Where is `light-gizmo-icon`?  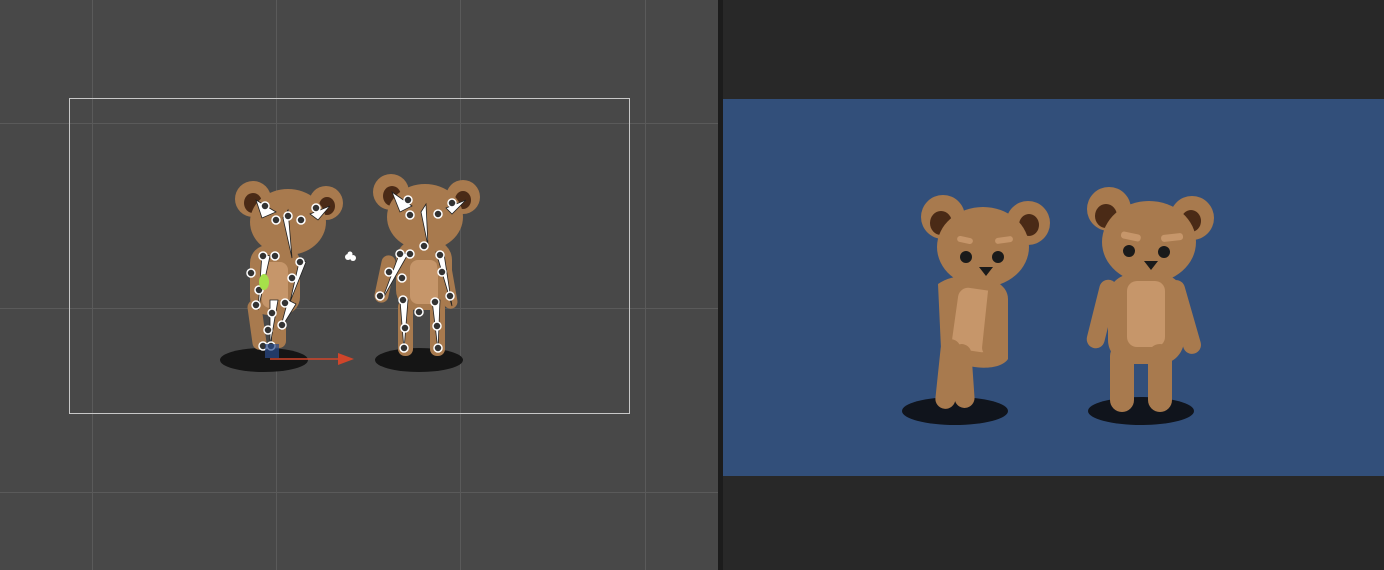 light-gizmo-icon is located at coordinates (350, 256).